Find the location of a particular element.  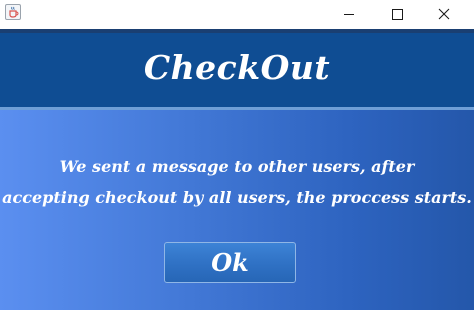

title-bar is located at coordinates (237, 14).